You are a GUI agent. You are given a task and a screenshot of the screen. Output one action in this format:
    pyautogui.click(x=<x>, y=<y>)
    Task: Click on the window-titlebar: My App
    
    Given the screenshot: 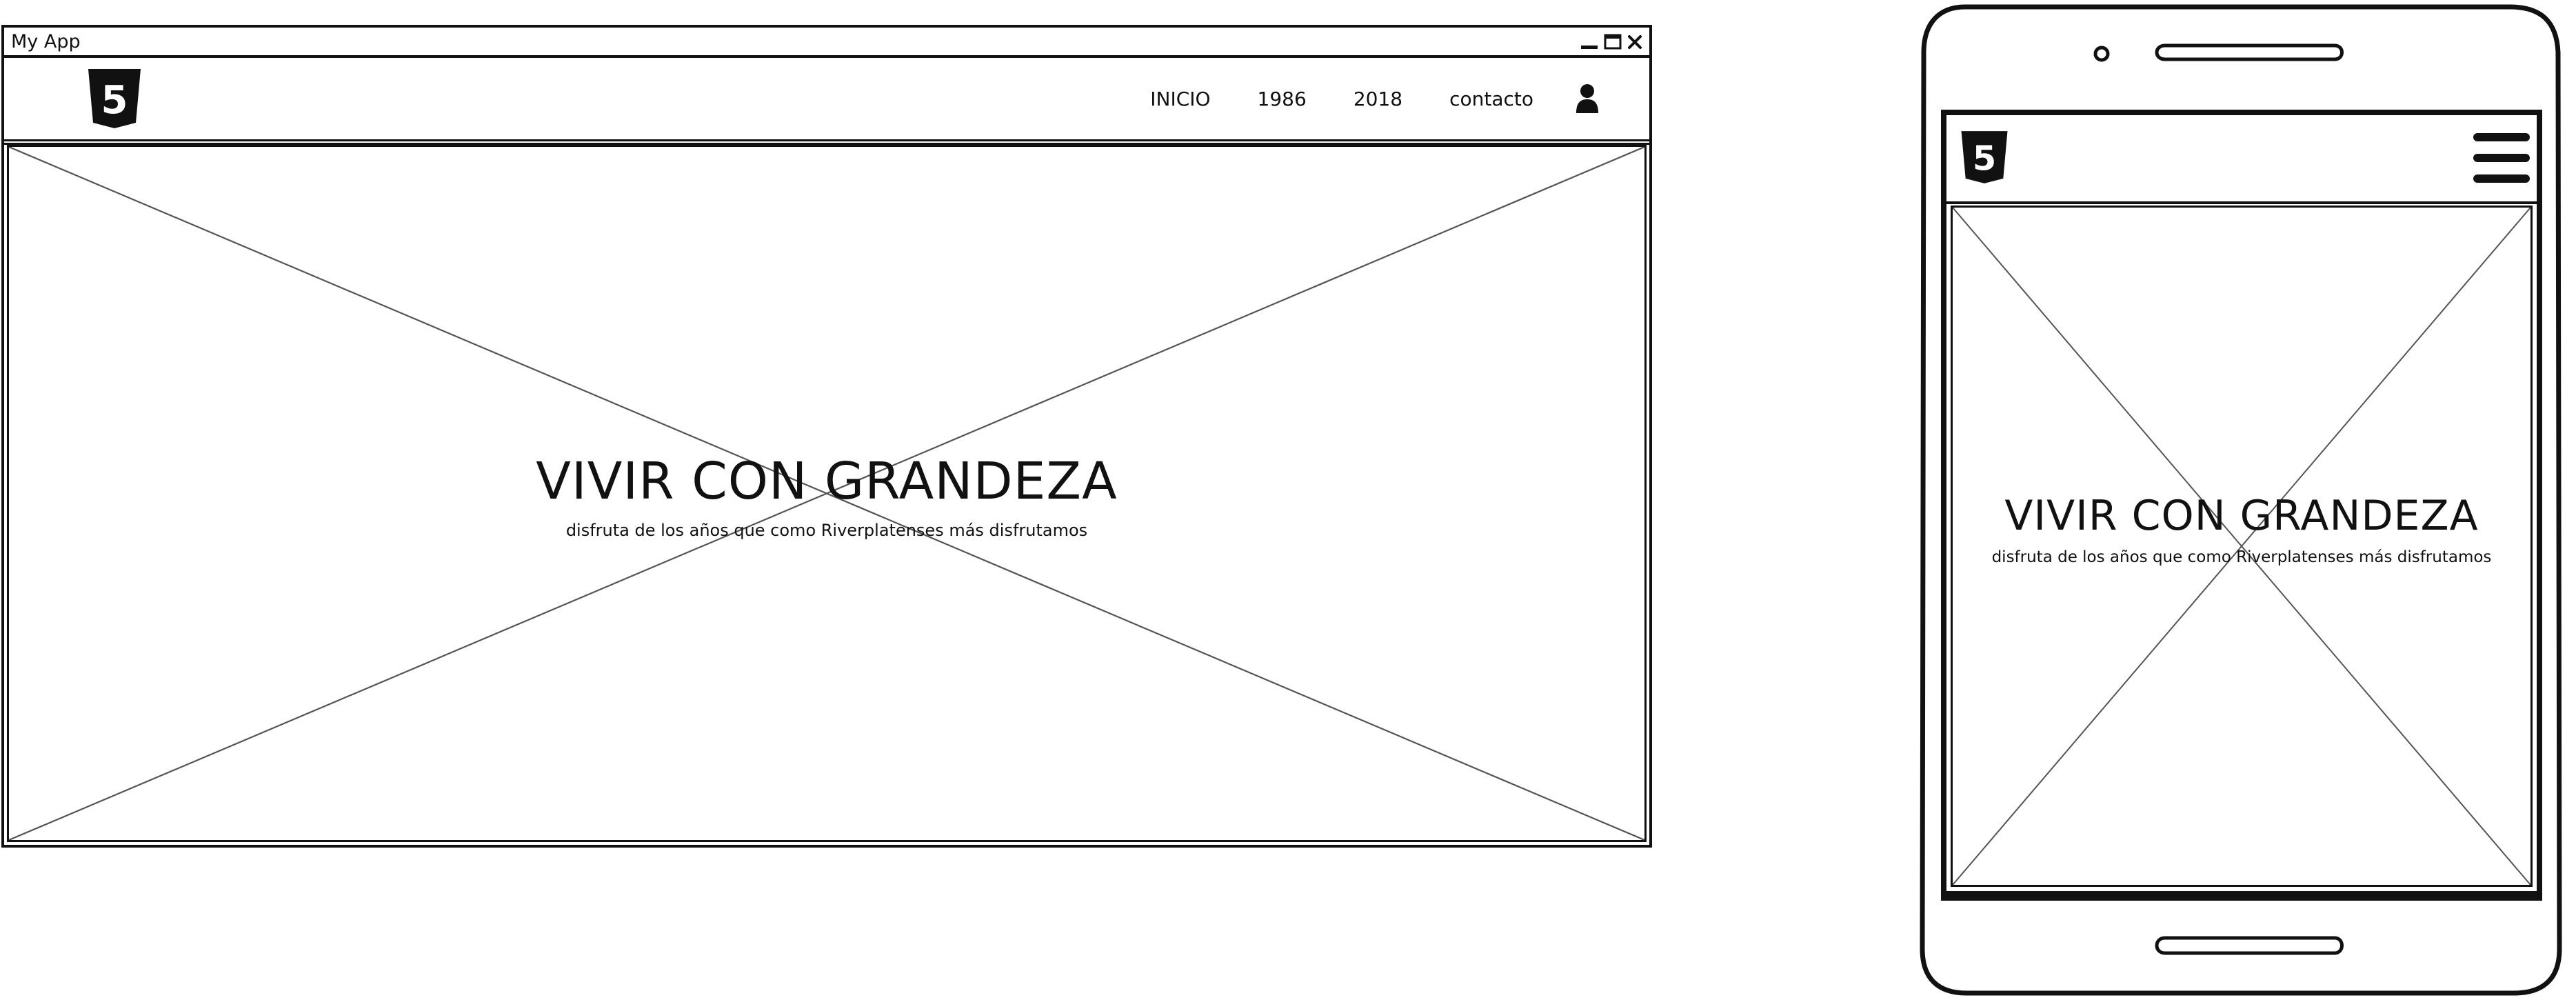 What is the action you would take?
    pyautogui.click(x=826, y=43)
    